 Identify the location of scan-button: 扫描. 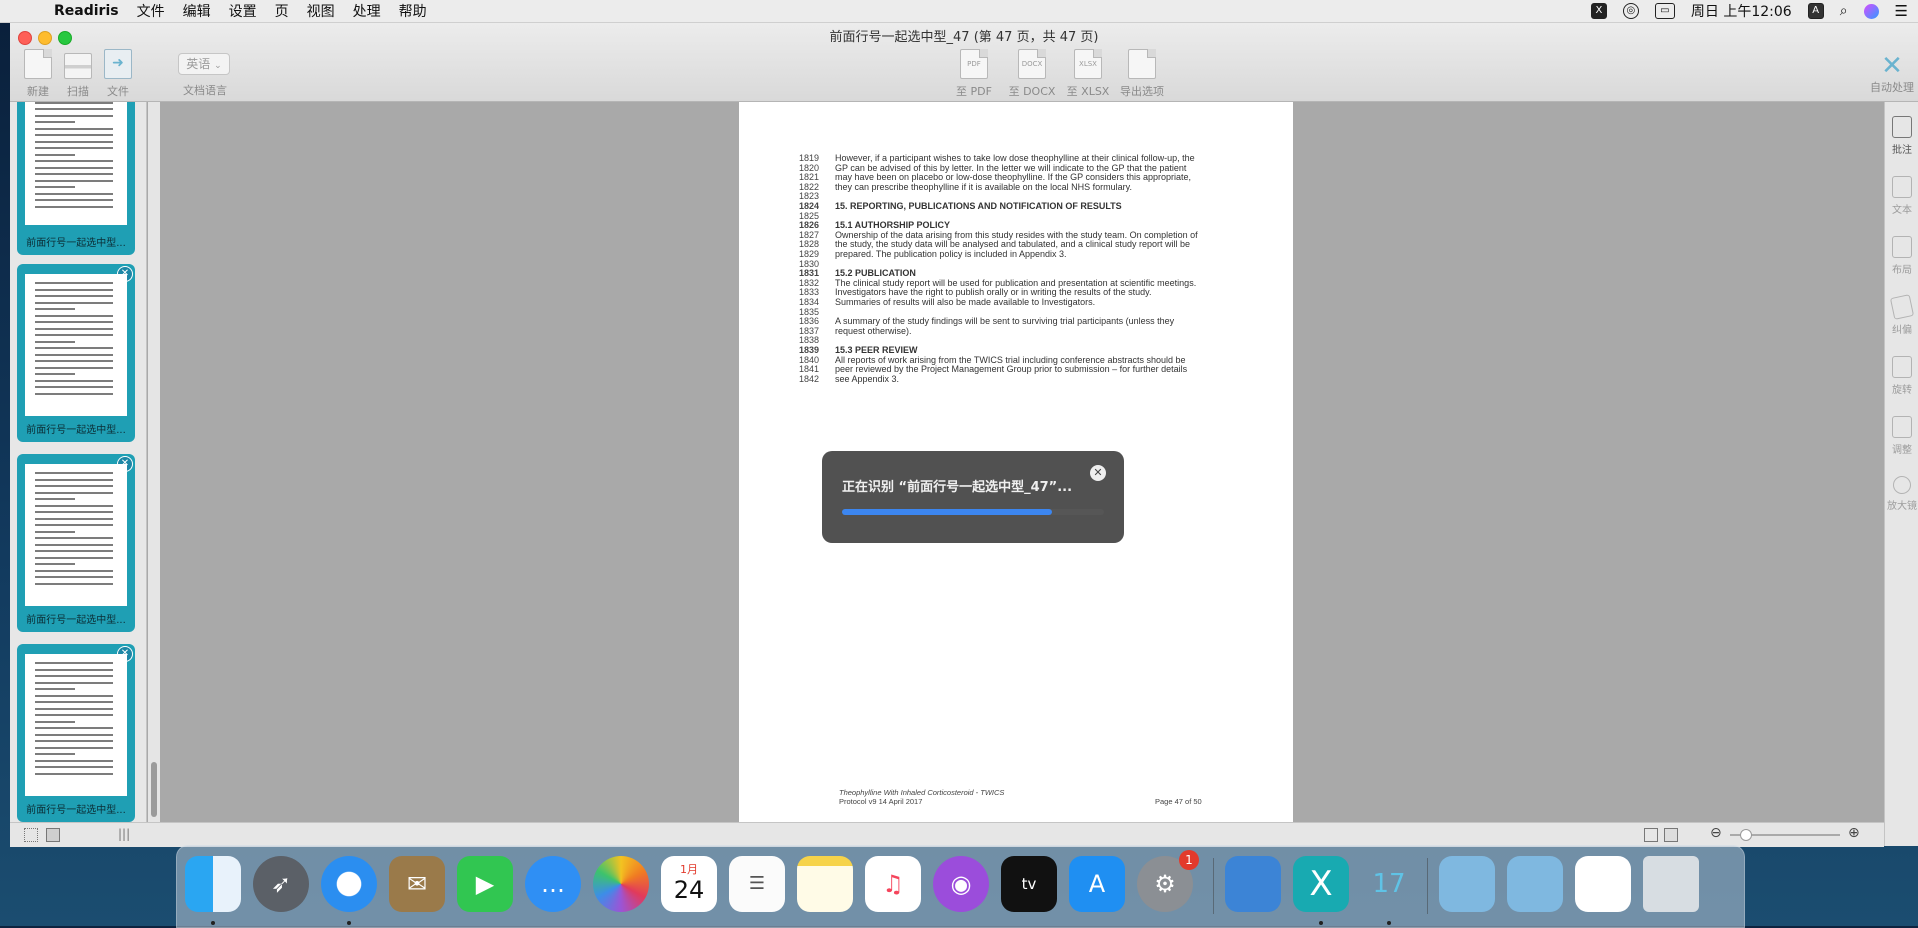
(78, 74).